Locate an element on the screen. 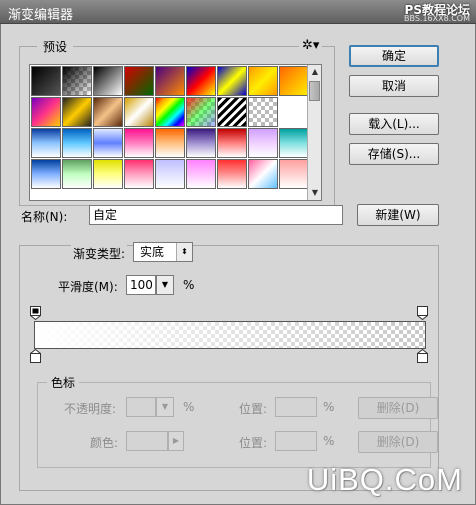 Image resolution: width=476 pixels, height=505 pixels. gradient-type-value: 实底 is located at coordinates (152, 252).